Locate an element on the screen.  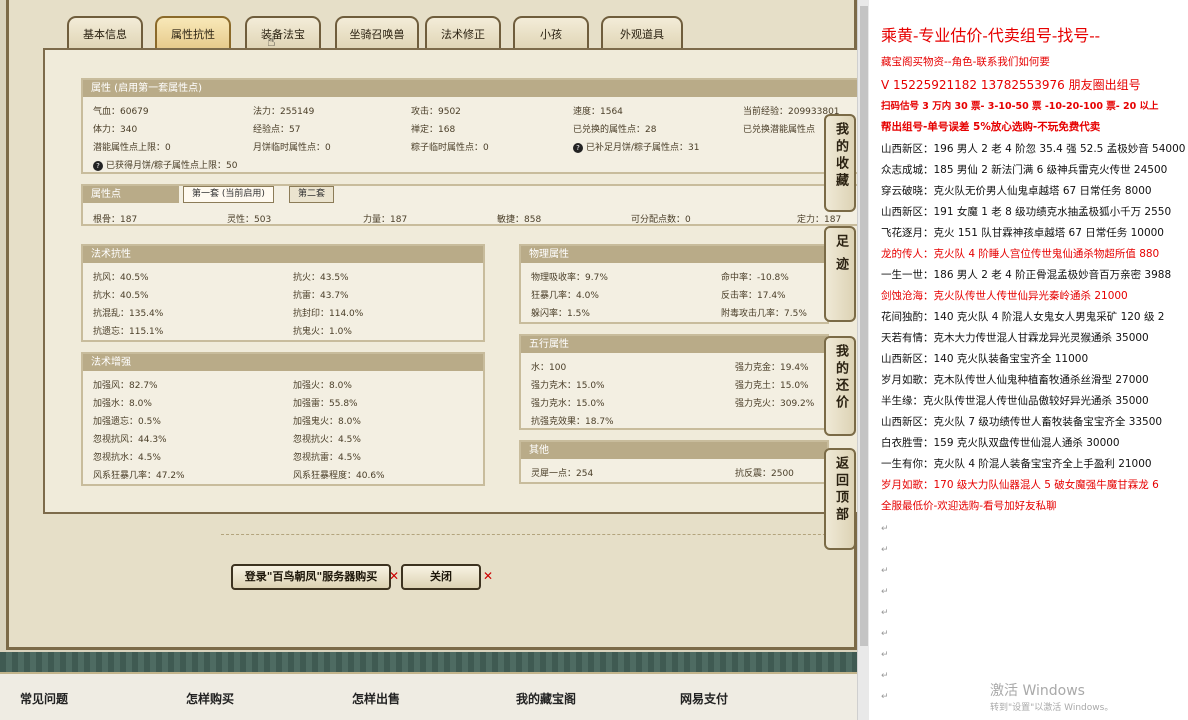
close-x-icon: ✕ is located at coordinates (394, 576).